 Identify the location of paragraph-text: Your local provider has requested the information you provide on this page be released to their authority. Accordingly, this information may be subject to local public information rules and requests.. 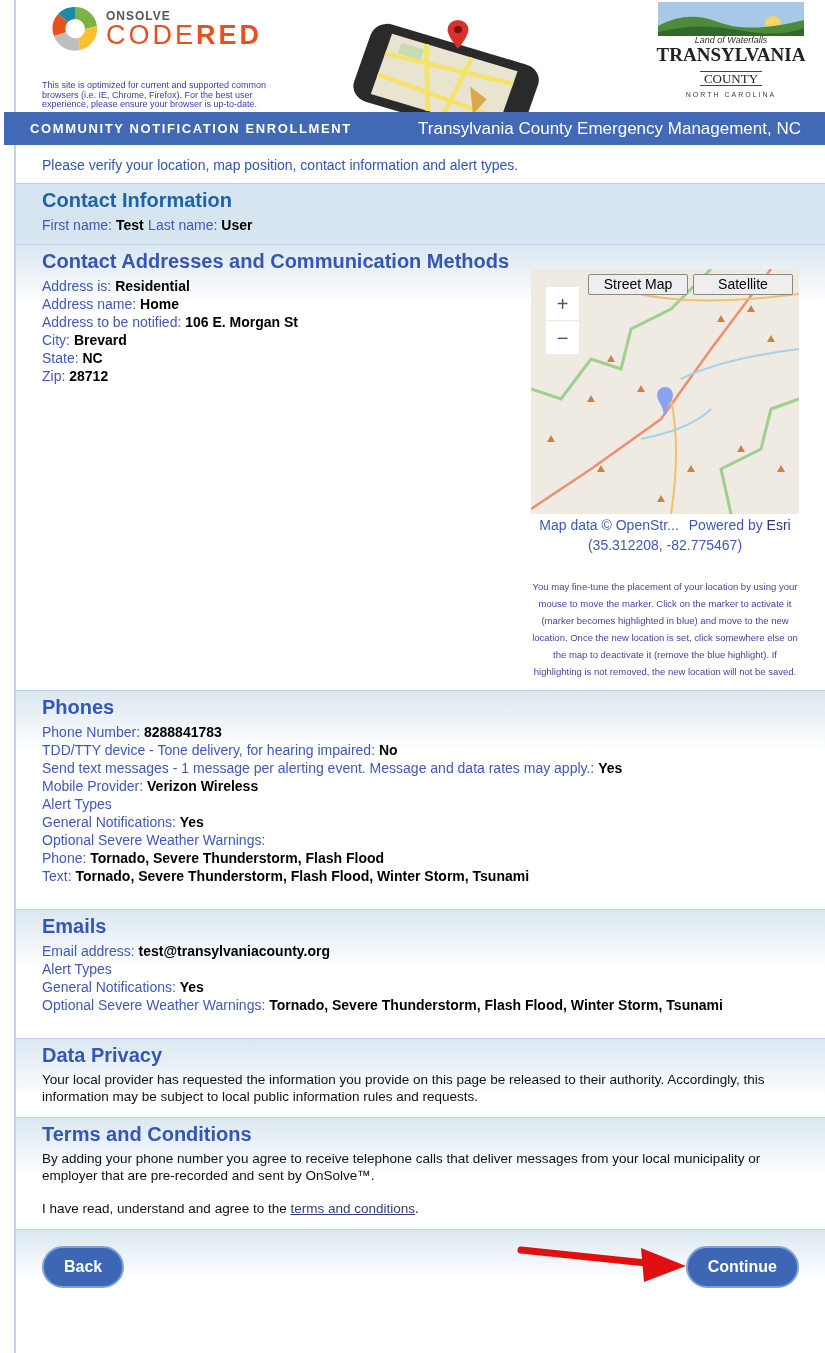
(404, 1088).